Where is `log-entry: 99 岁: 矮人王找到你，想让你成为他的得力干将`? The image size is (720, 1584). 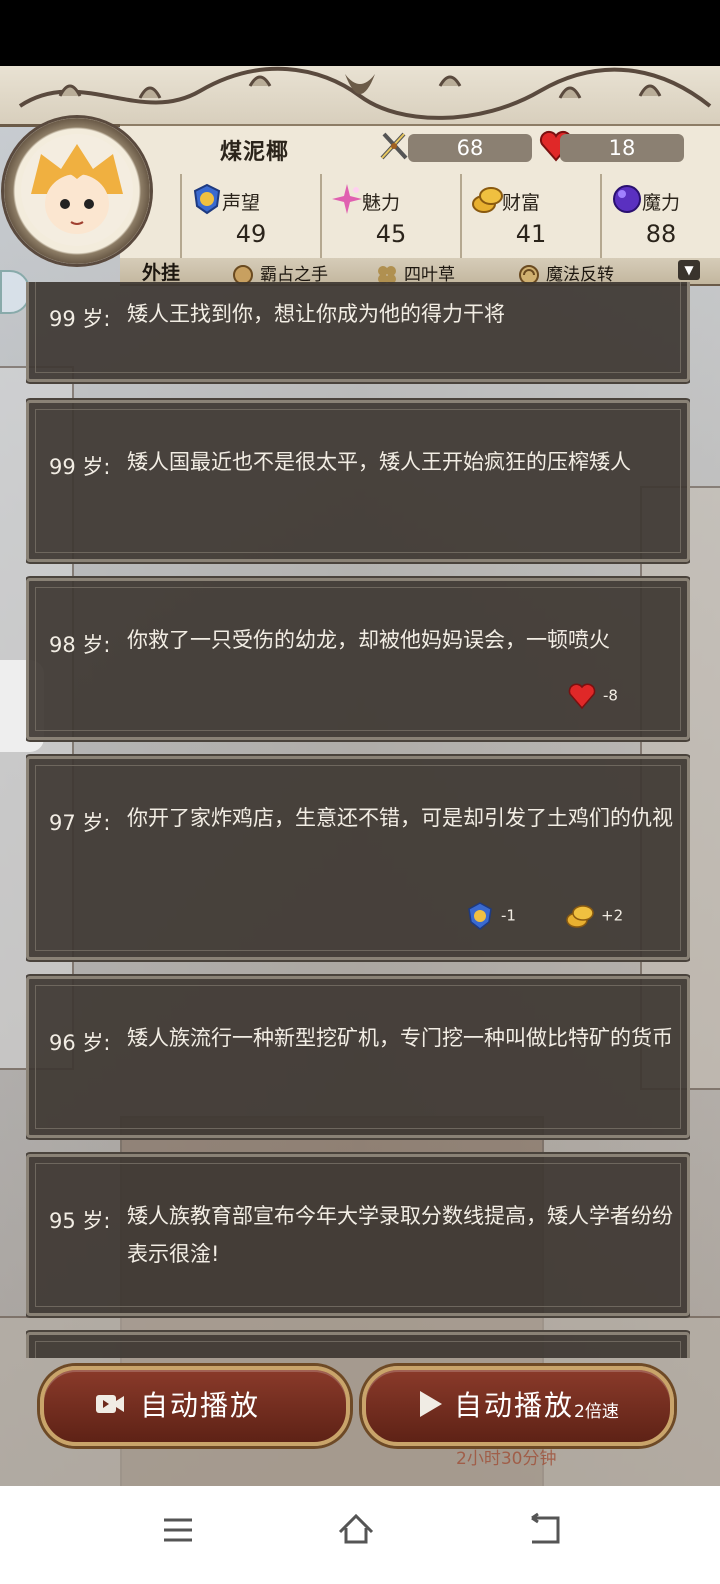
log-entry: 99 岁: 矮人王找到你，想让你成为他的得力干将 is located at coordinates (358, 333).